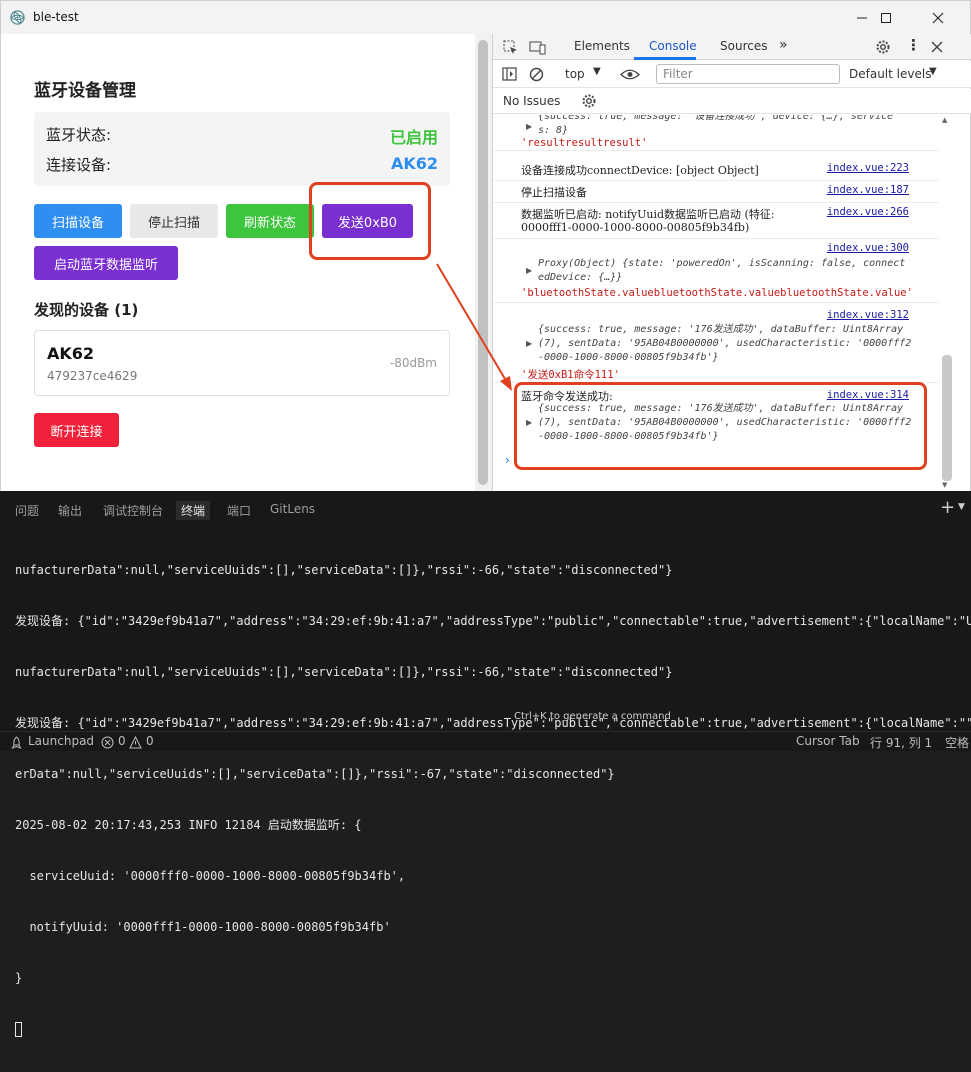  I want to click on inspect-element-icon, so click(510, 47).